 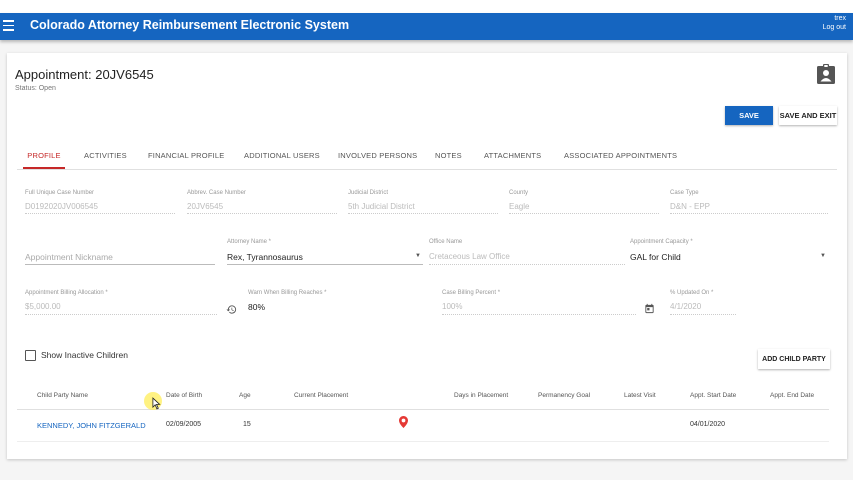 What do you see at coordinates (649, 308) in the screenshot?
I see `calendar-icon` at bounding box center [649, 308].